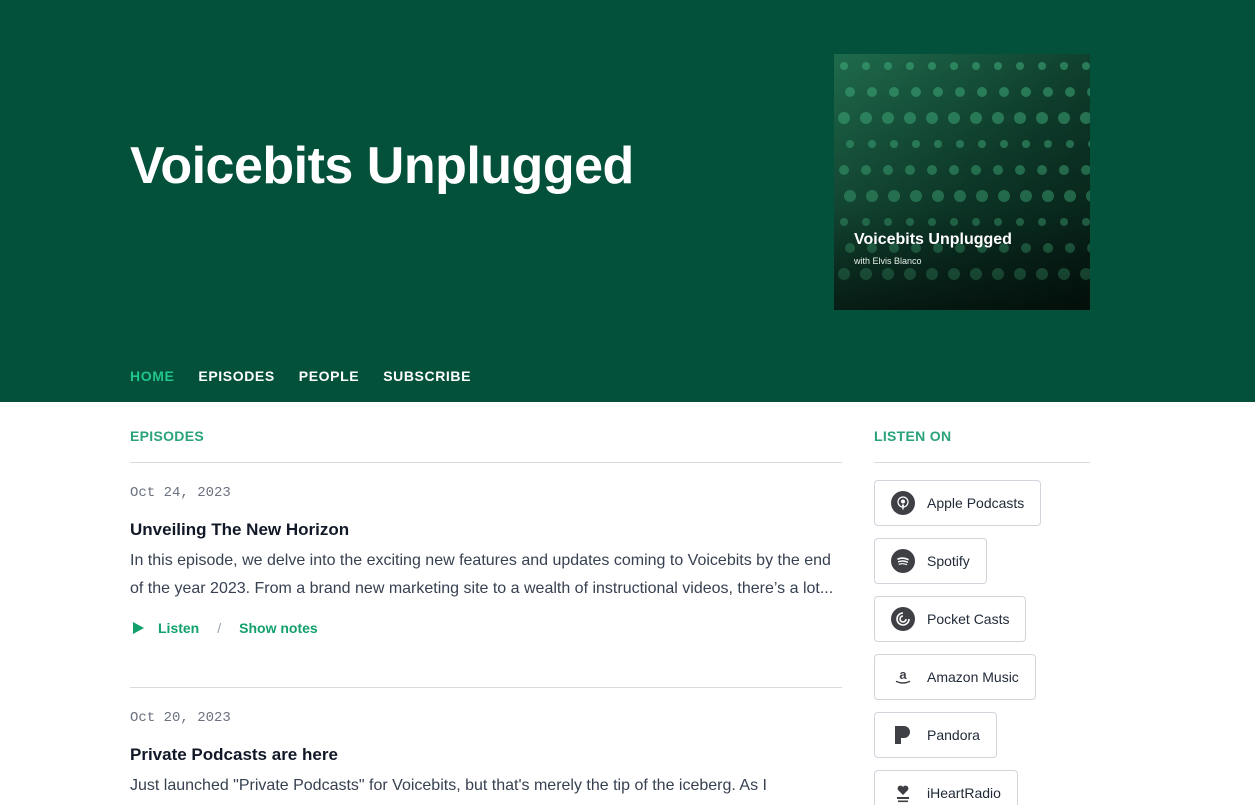 The height and width of the screenshot is (805, 1255). What do you see at coordinates (948, 561) in the screenshot?
I see `platform-label: Spotify` at bounding box center [948, 561].